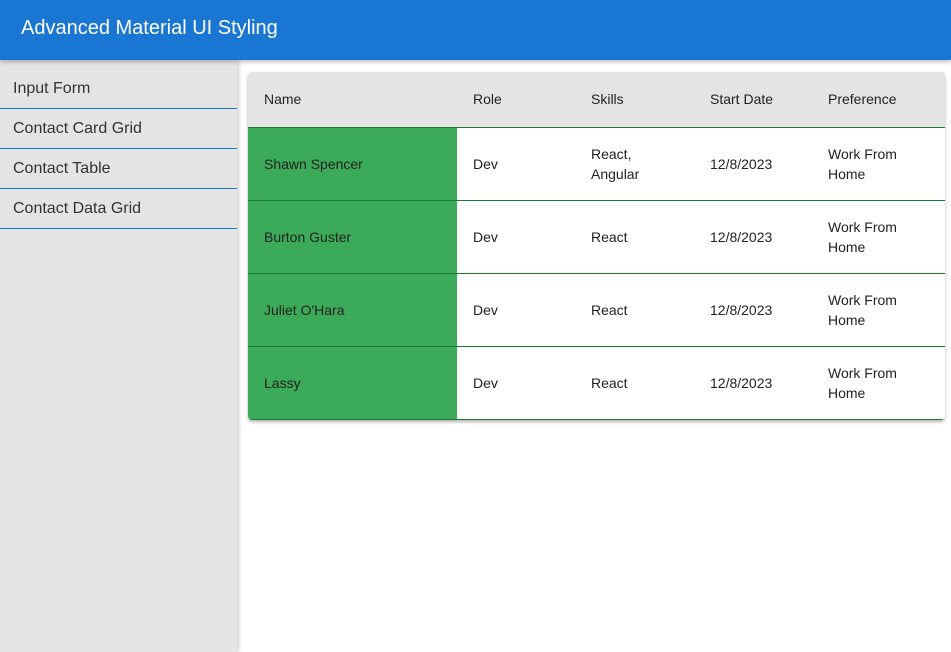 Image resolution: width=951 pixels, height=652 pixels. Describe the element at coordinates (352, 309) in the screenshot. I see `cell-name: Juliet O'Hara` at that location.